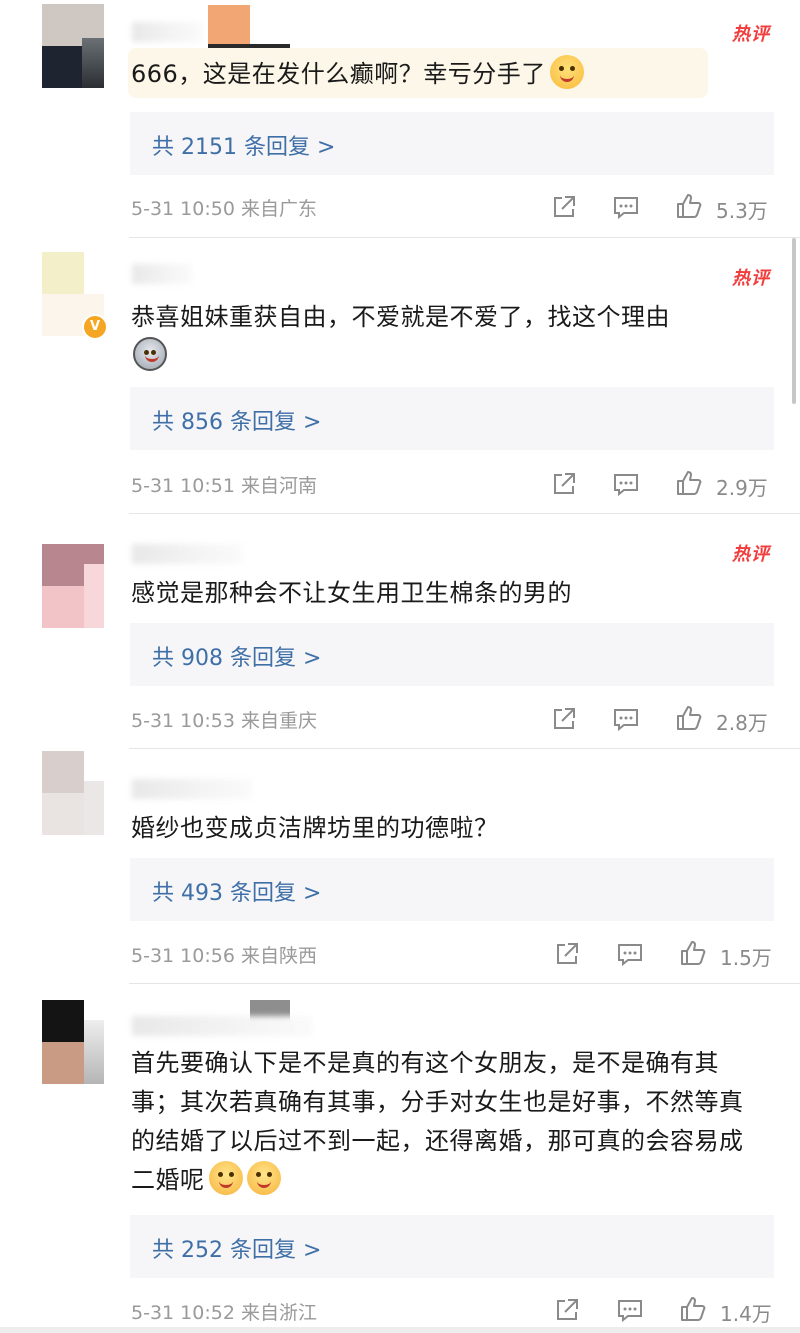 The width and height of the screenshot is (800, 1333). I want to click on comment-location: 来自重庆, so click(278, 721).